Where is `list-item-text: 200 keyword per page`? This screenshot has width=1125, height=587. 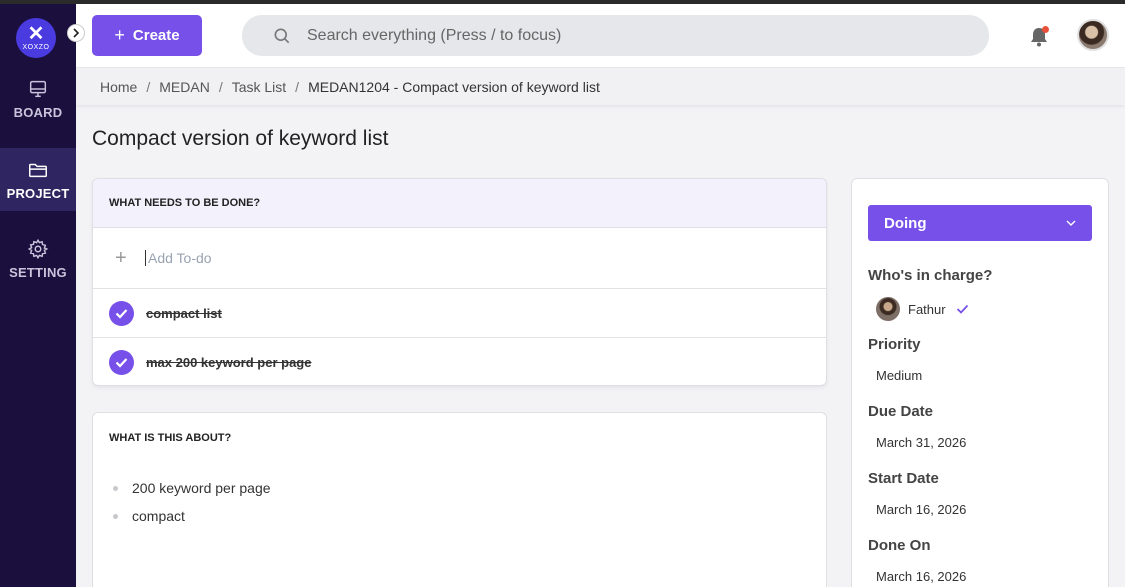
list-item-text: 200 keyword per page is located at coordinates (201, 488).